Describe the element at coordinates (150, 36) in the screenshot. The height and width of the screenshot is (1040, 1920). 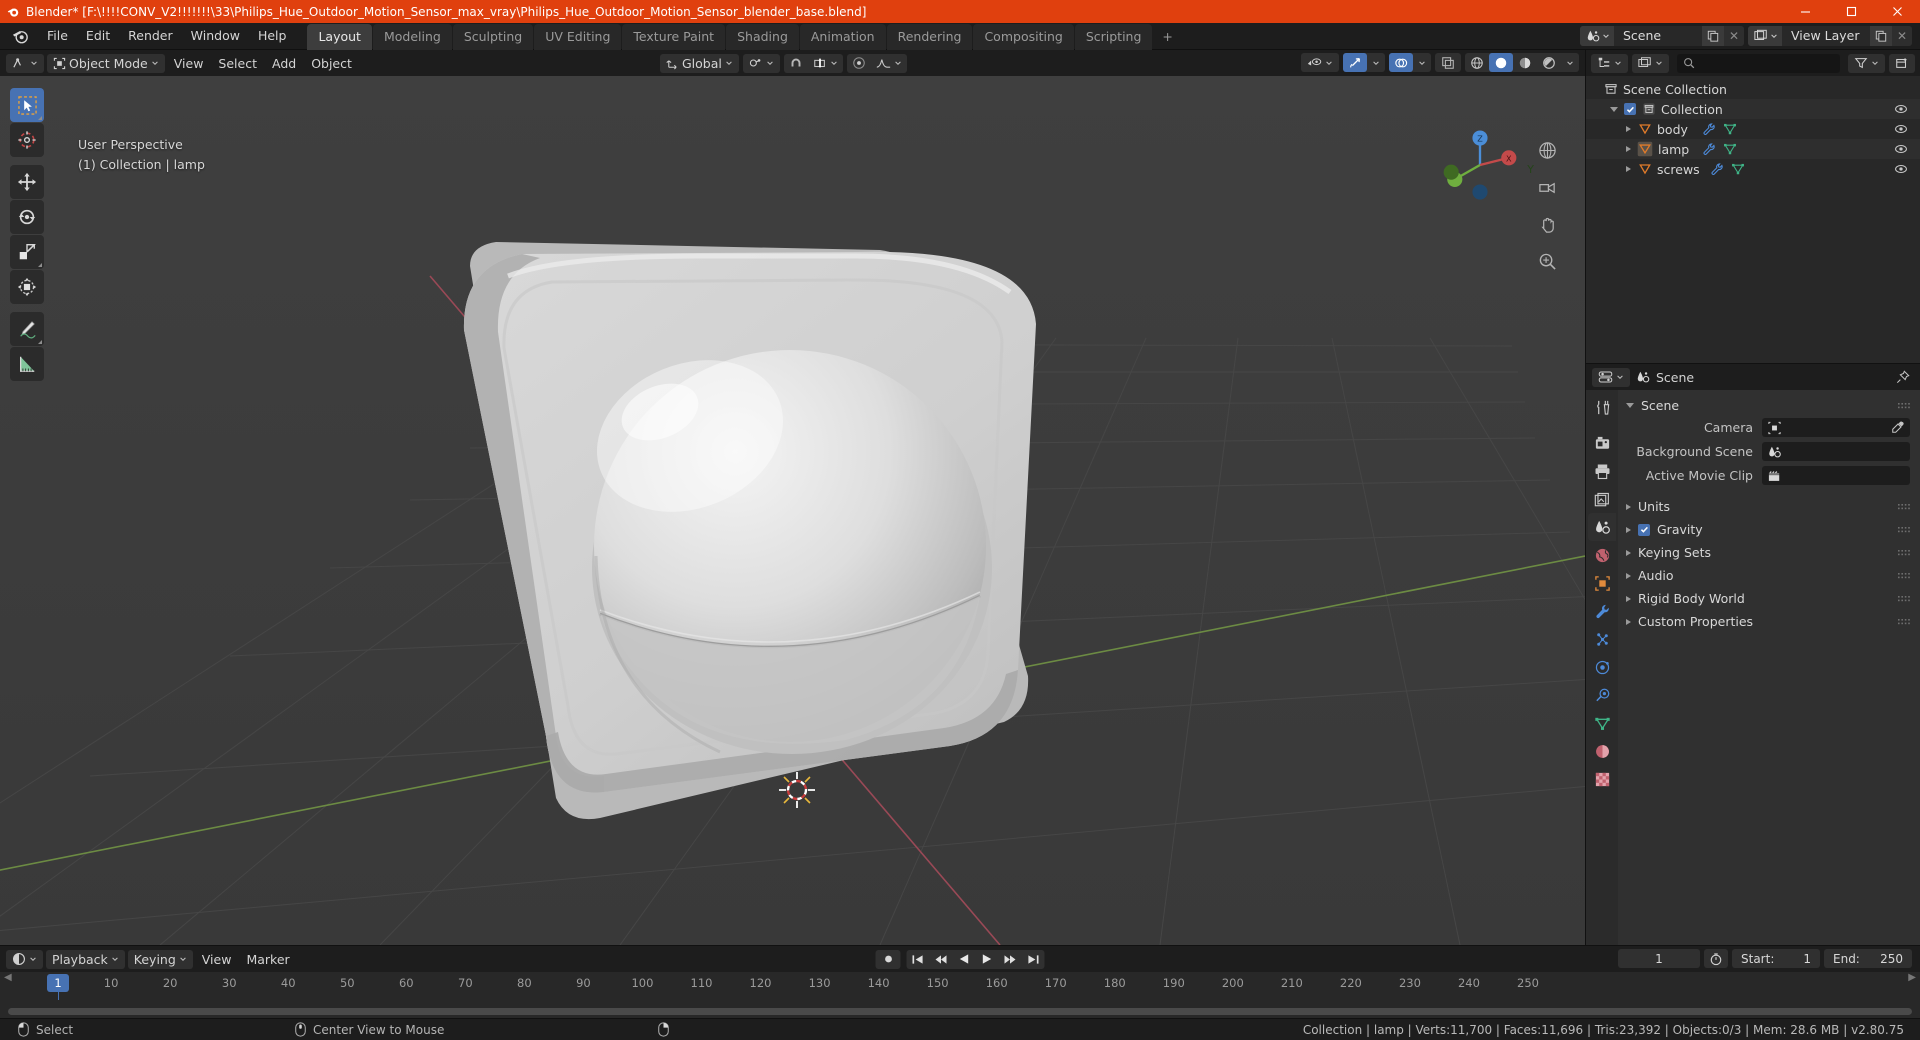
I see `menu-render: Render` at that location.